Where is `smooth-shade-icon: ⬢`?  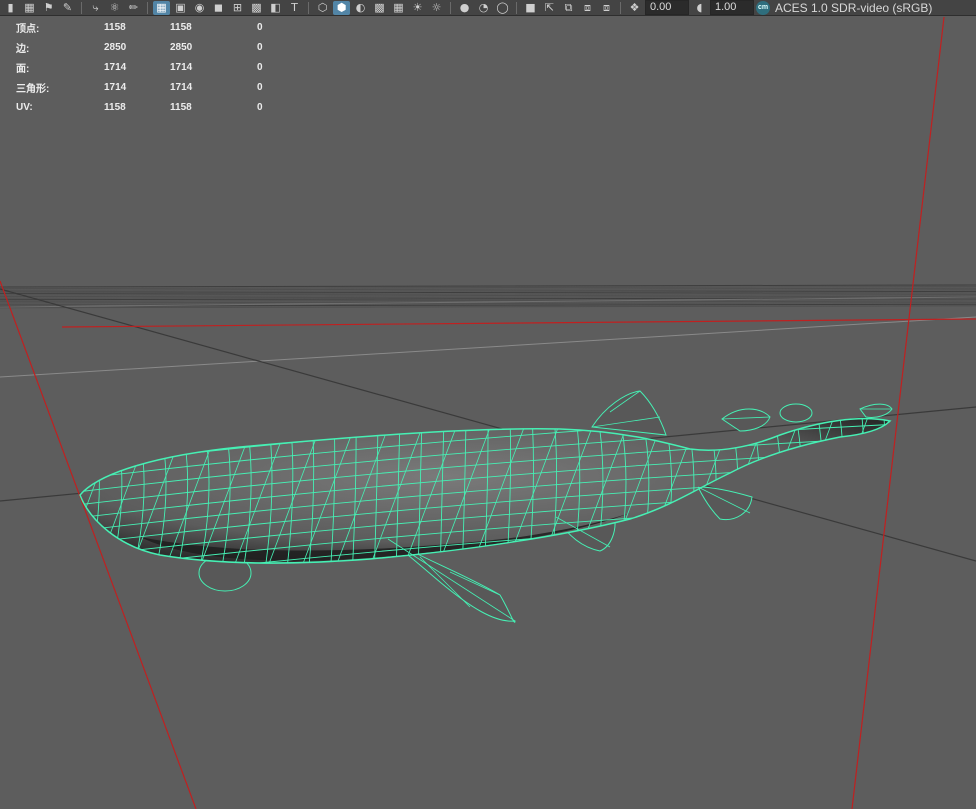 smooth-shade-icon: ⬢ is located at coordinates (341, 7).